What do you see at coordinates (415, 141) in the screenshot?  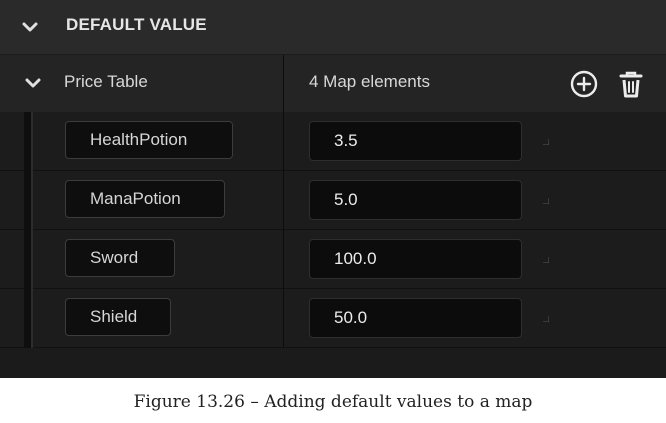 I see `element-value-field: 3.5` at bounding box center [415, 141].